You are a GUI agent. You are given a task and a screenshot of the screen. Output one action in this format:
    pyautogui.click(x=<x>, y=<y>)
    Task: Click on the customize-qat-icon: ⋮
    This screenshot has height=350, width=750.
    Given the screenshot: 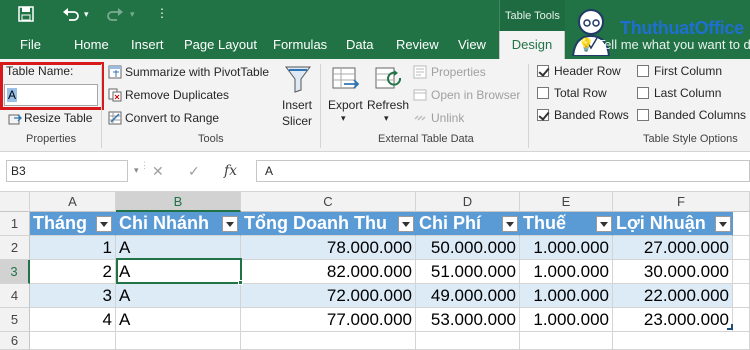 What is the action you would take?
    pyautogui.click(x=162, y=13)
    